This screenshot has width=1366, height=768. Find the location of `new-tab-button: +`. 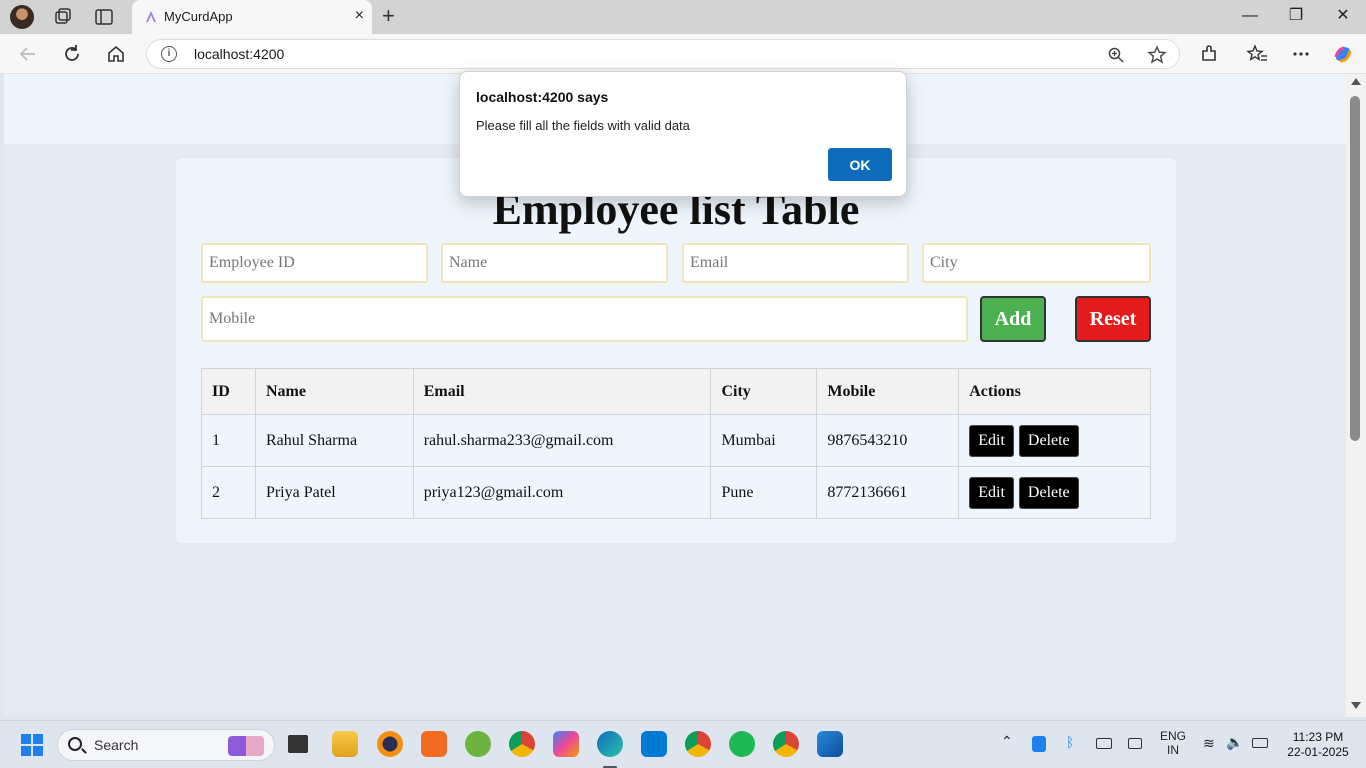

new-tab-button: + is located at coordinates (388, 16).